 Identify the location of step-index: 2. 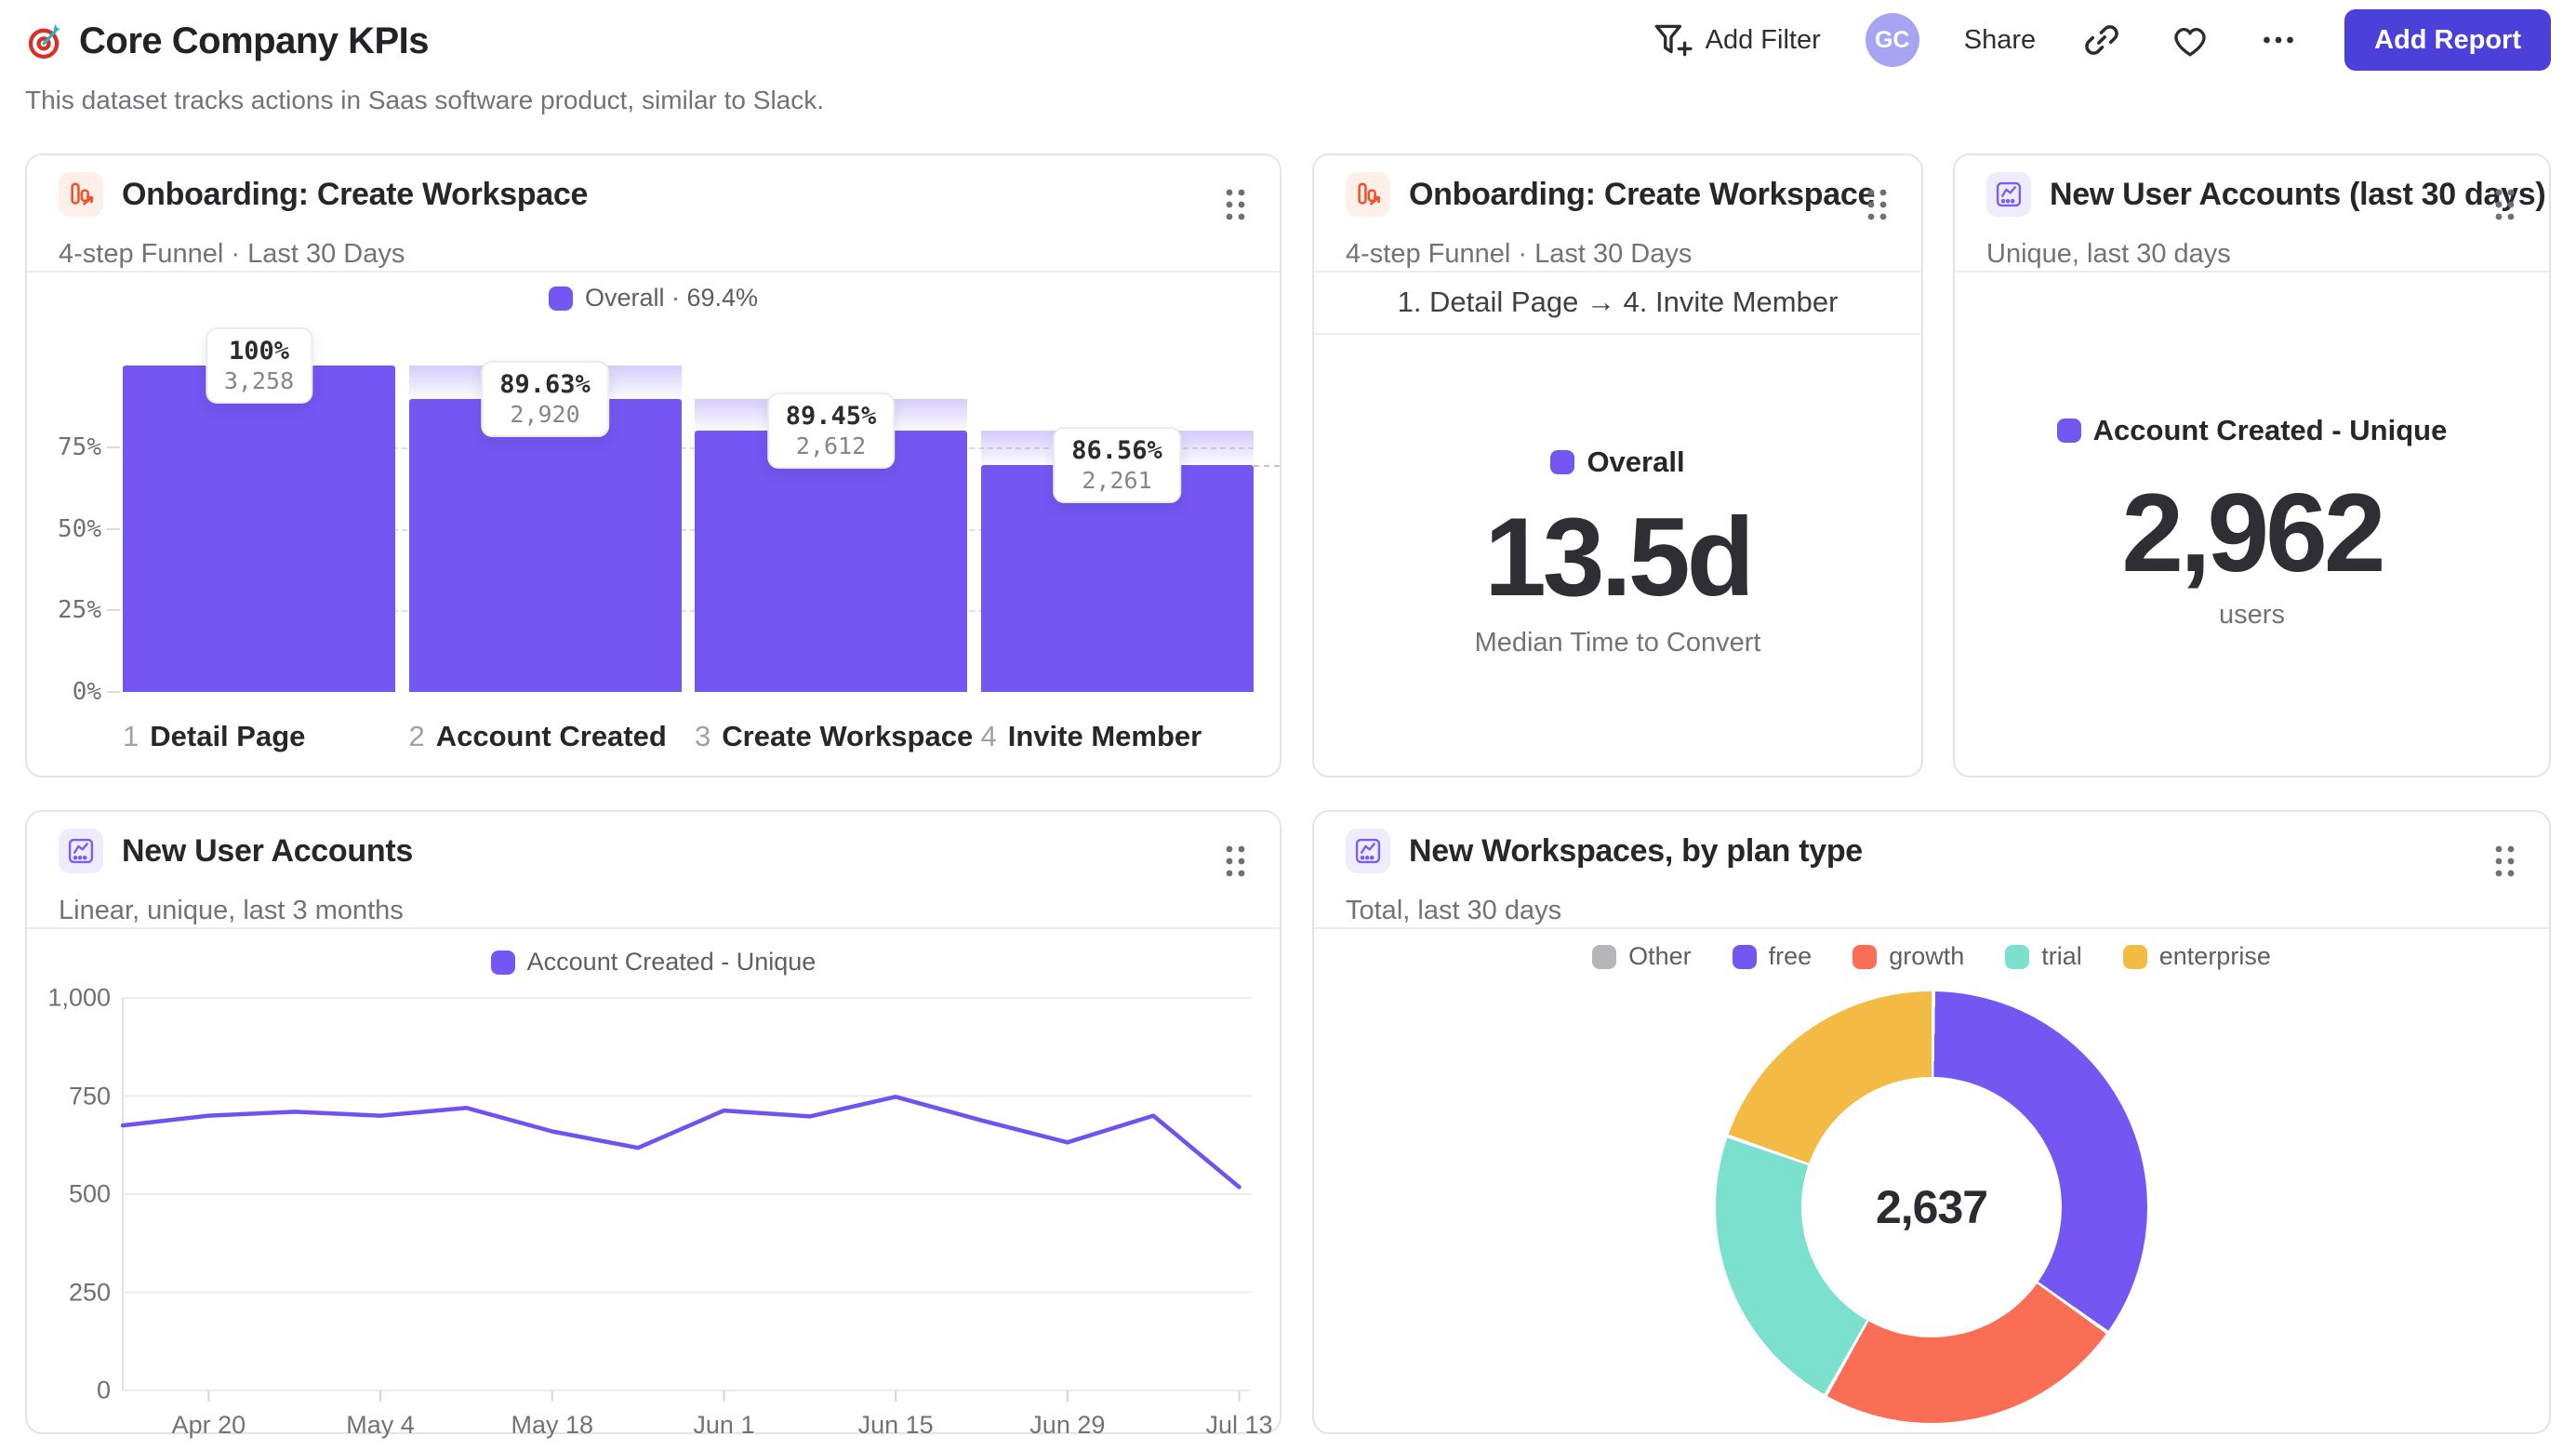
(416, 736).